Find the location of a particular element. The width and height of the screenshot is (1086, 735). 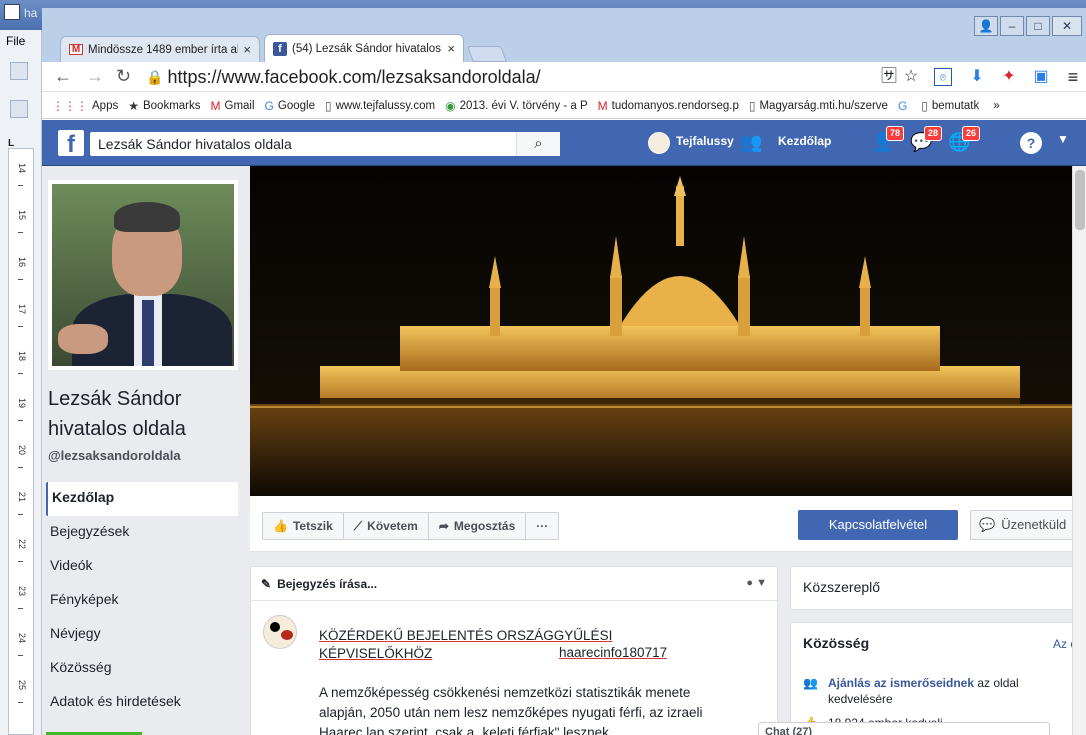

bookmark-item: M Gmail is located at coordinates (233, 106).